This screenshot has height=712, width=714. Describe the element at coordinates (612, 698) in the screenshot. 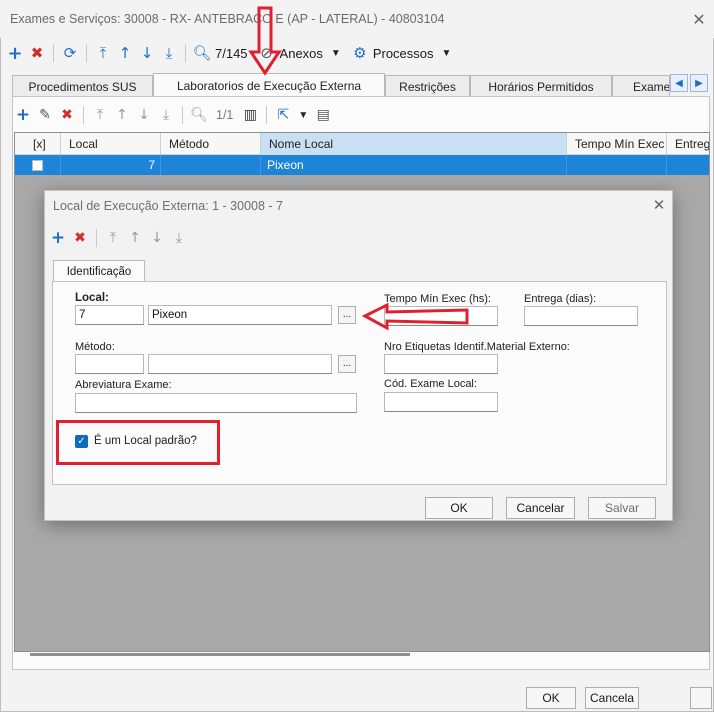

I see `cancel-button: Cancela` at that location.